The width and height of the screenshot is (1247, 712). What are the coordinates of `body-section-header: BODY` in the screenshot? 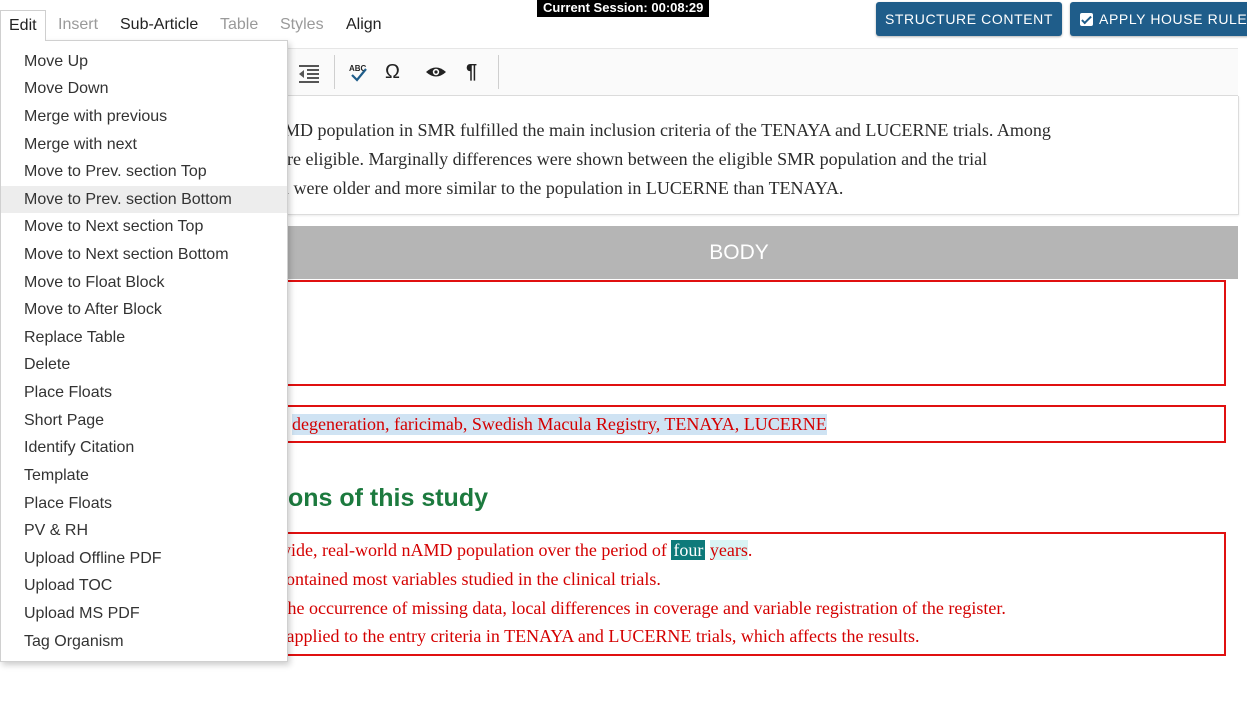 It's located at (763, 252).